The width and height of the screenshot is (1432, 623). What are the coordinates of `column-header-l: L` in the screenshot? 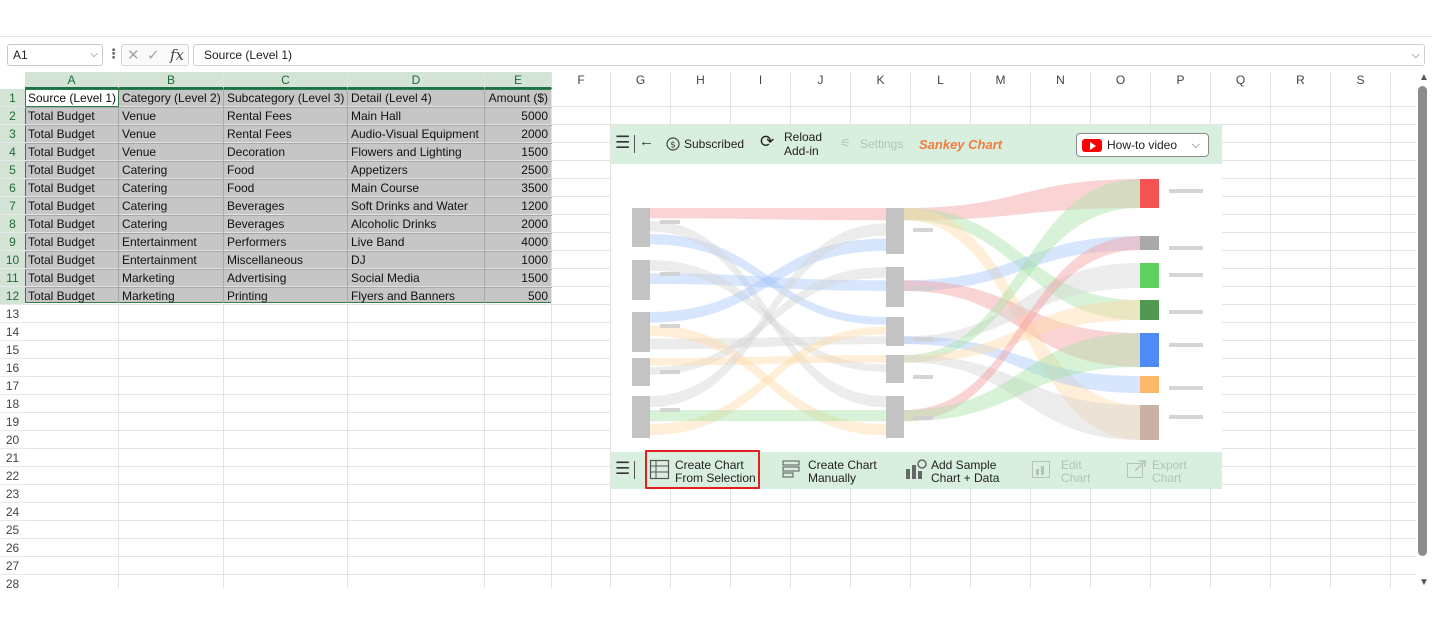 It's located at (941, 80).